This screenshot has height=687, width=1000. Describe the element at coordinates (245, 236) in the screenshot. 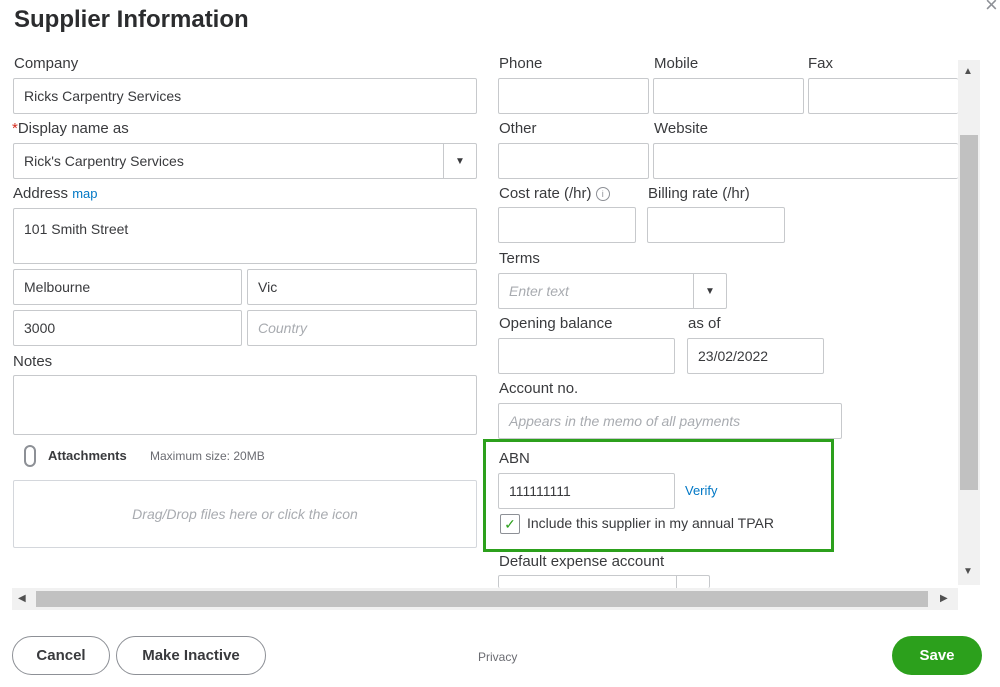

I see `street-address-input: 101 Smith Street` at that location.